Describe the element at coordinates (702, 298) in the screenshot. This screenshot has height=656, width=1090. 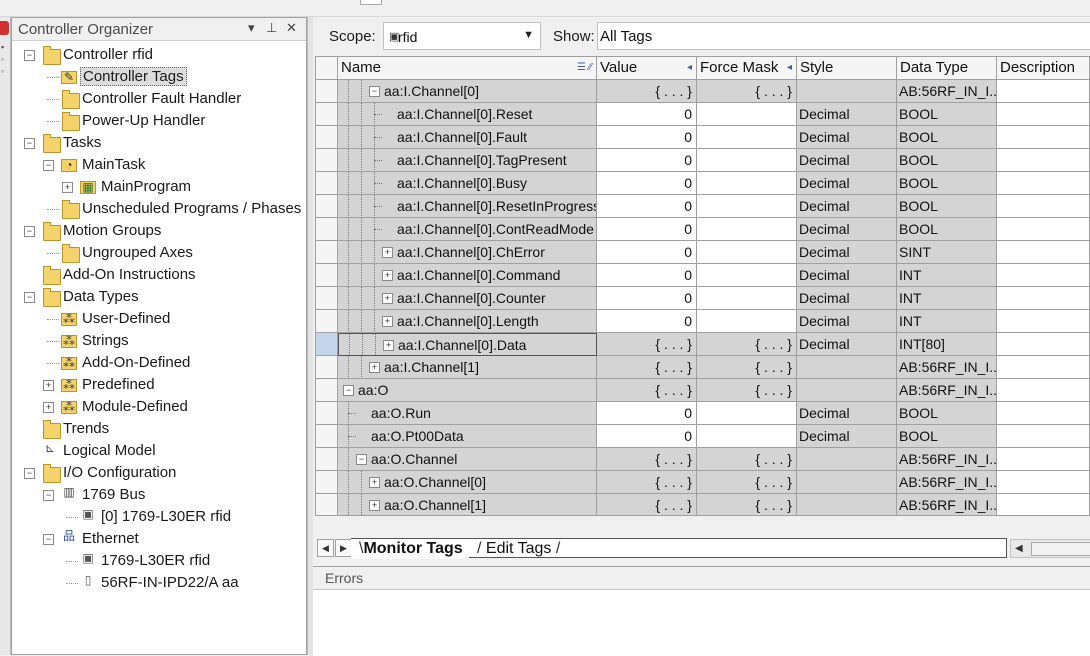
I see `table-row: + aa:I.Channel[0].Counter 0 Decimal INT` at that location.